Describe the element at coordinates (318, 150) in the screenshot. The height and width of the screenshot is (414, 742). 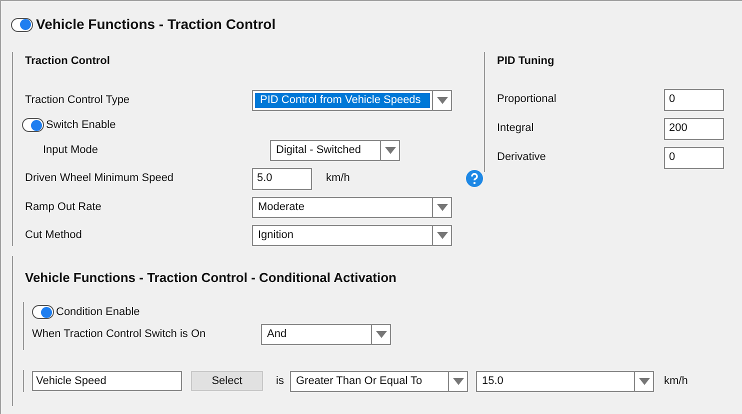
I see `dropdown-value: Digital - Switched` at that location.